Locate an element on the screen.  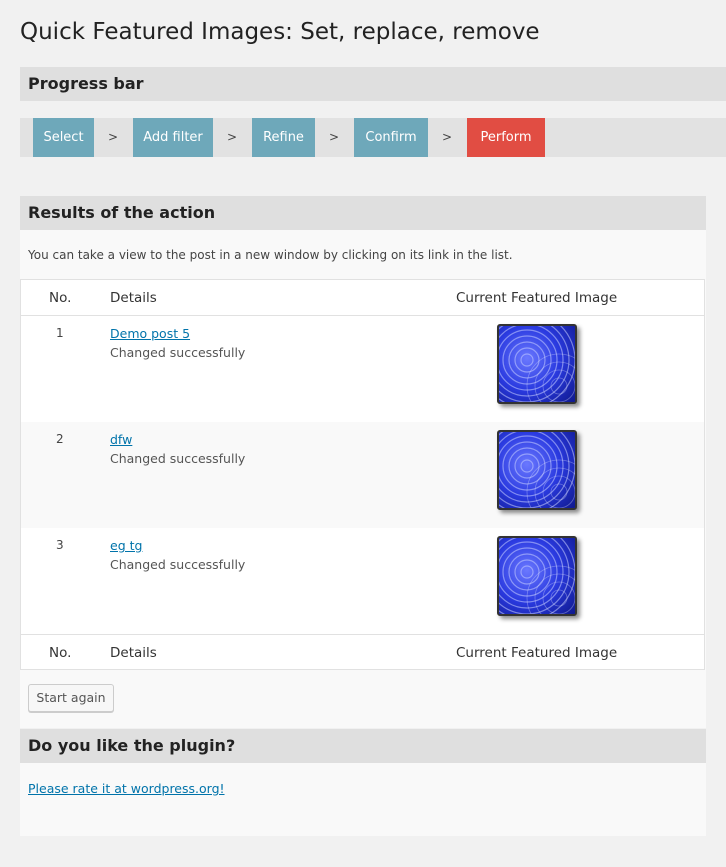
like-panel: Please rate it at wordpress.org! is located at coordinates (363, 799).